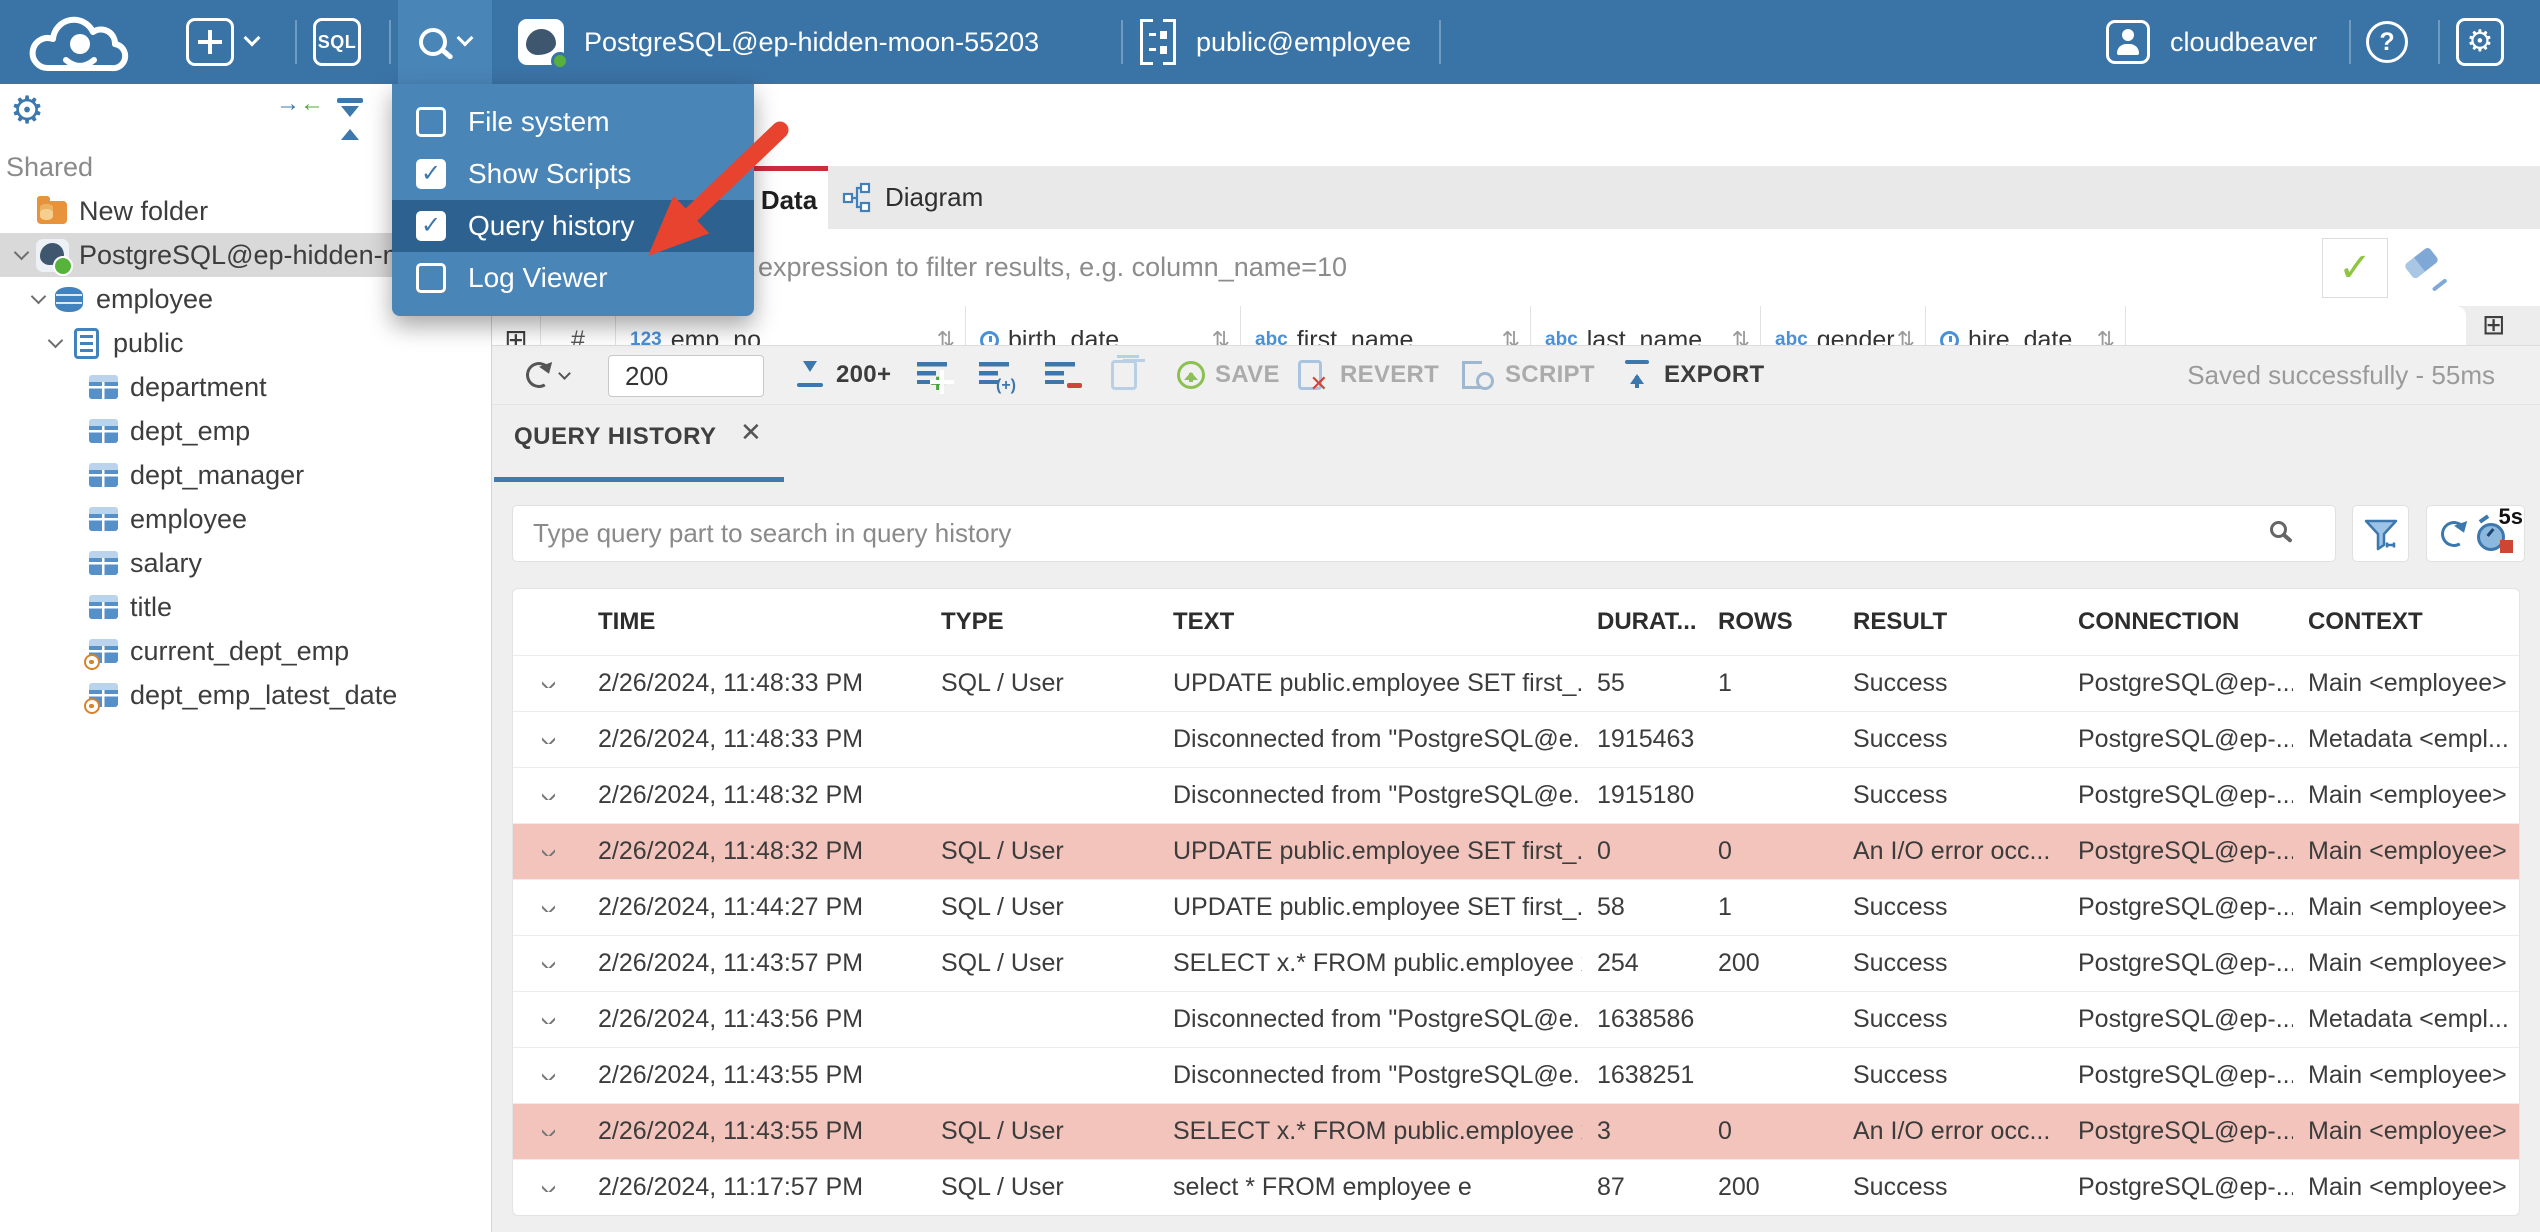  What do you see at coordinates (789, 197) in the screenshot?
I see `tab-data: Data` at bounding box center [789, 197].